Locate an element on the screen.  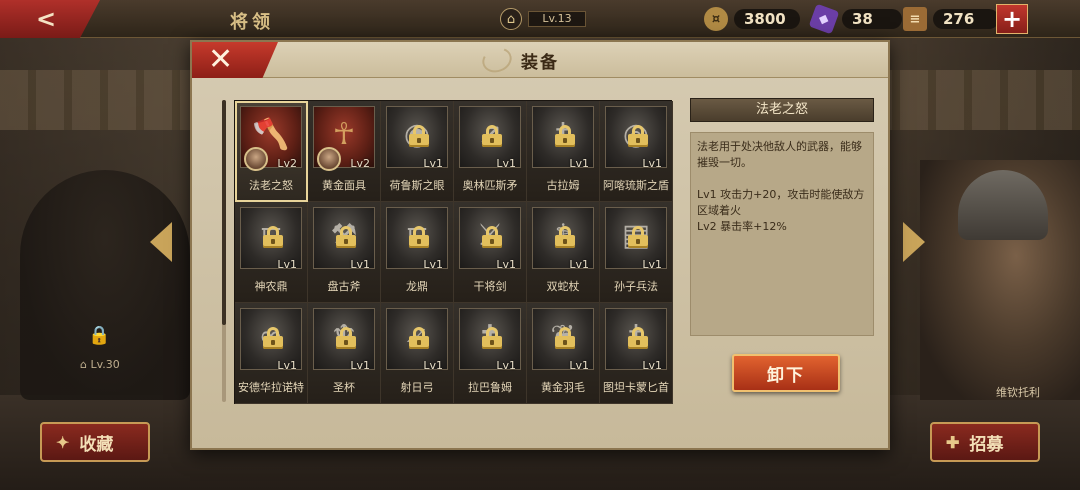
equipment-slot: ☥ Lv2 黄金面具 is located at coordinates (344, 151).